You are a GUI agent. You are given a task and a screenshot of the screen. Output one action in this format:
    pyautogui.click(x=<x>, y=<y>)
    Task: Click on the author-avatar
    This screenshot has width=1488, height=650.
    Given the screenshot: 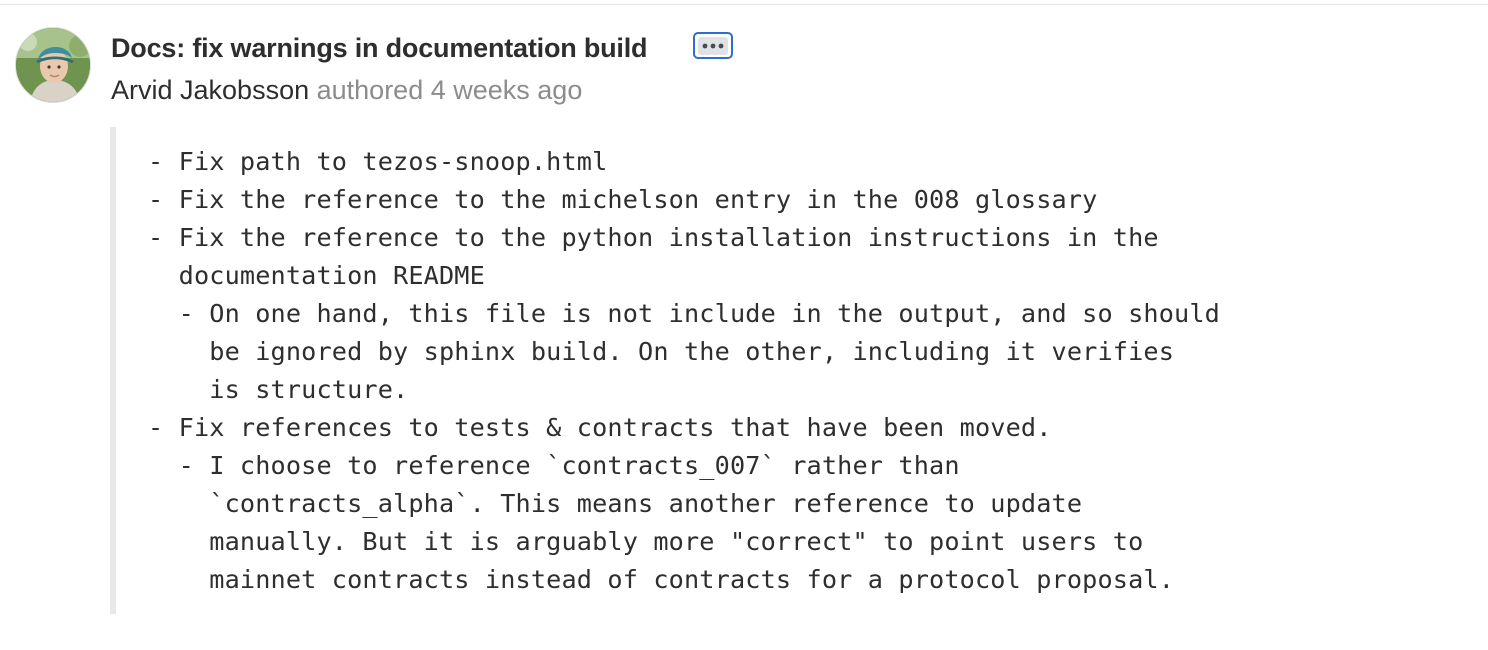 What is the action you would take?
    pyautogui.click(x=53, y=65)
    